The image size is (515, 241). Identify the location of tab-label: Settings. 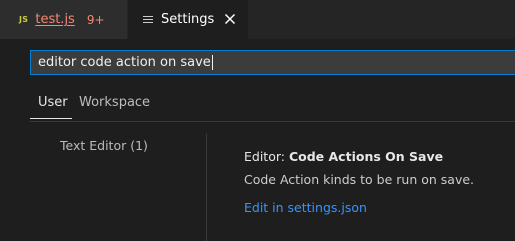
(188, 19).